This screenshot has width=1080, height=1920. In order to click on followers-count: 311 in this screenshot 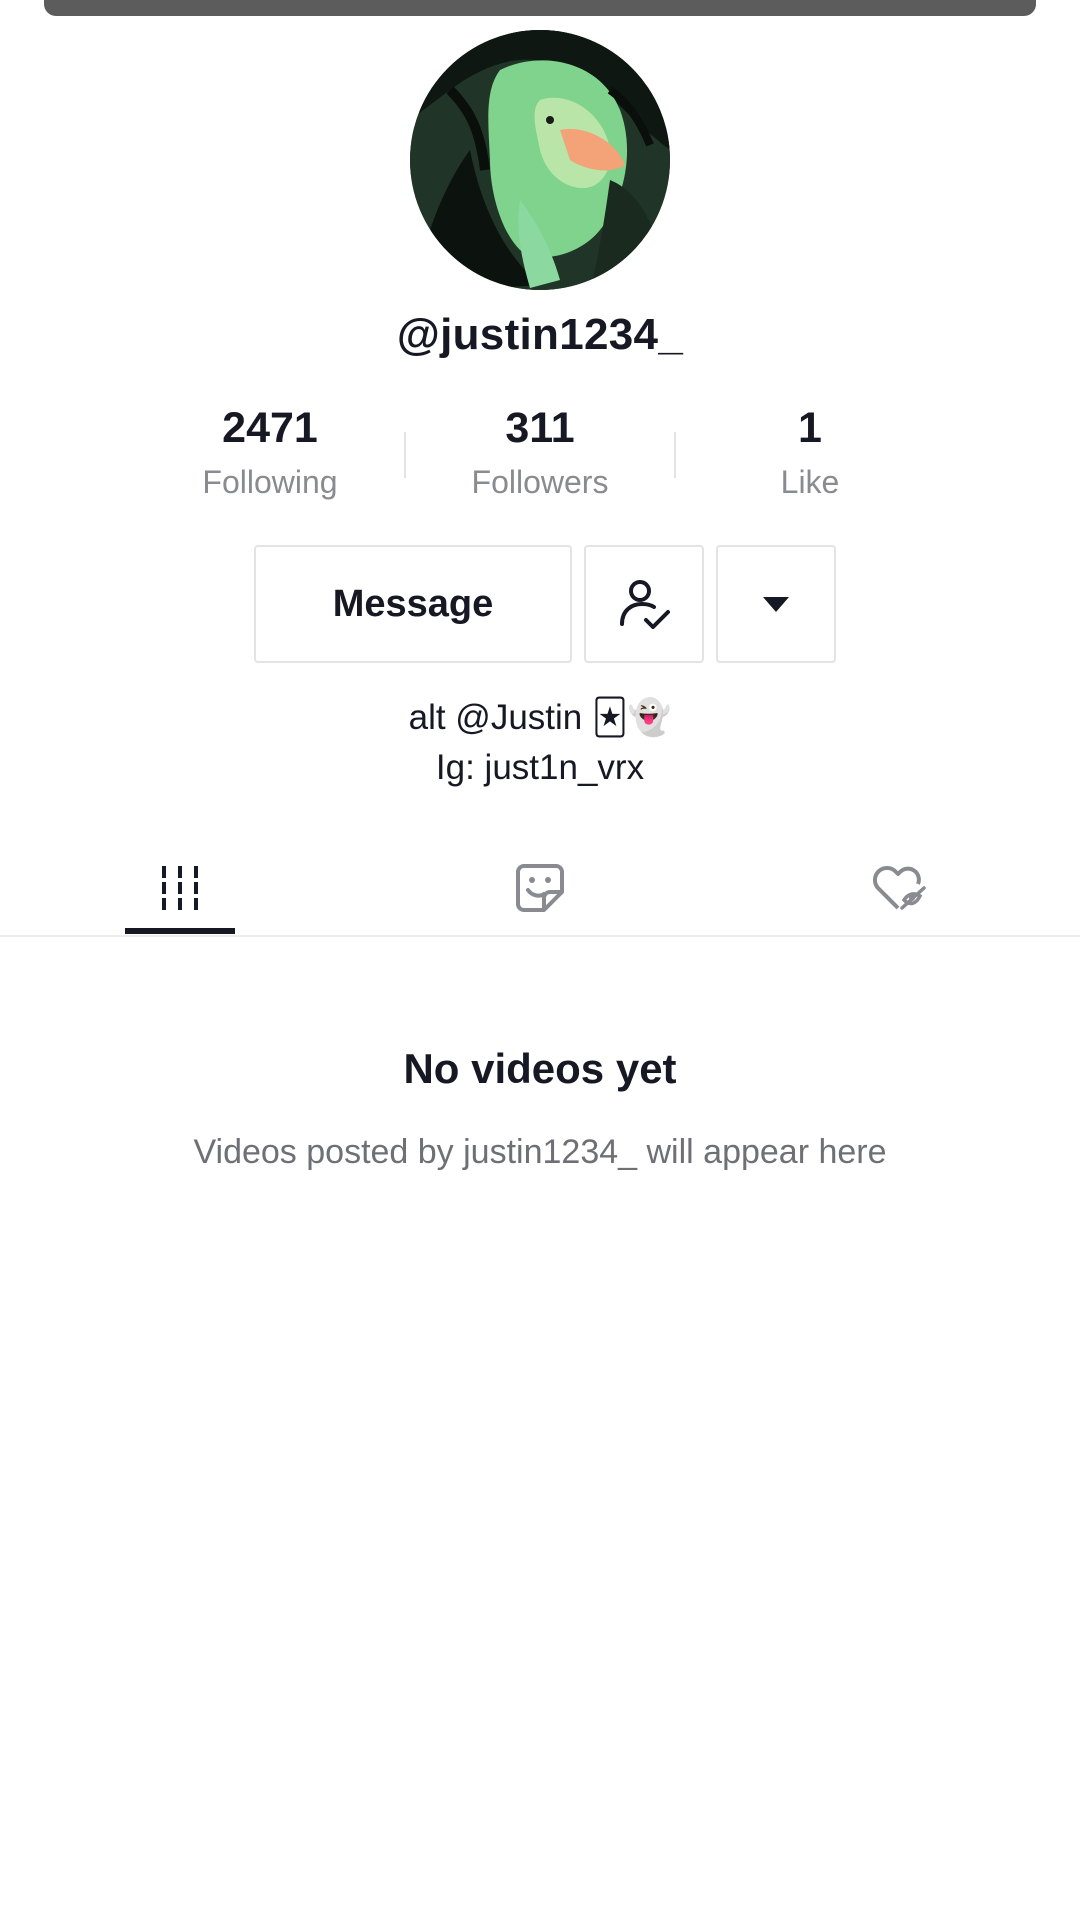, I will do `click(540, 428)`.